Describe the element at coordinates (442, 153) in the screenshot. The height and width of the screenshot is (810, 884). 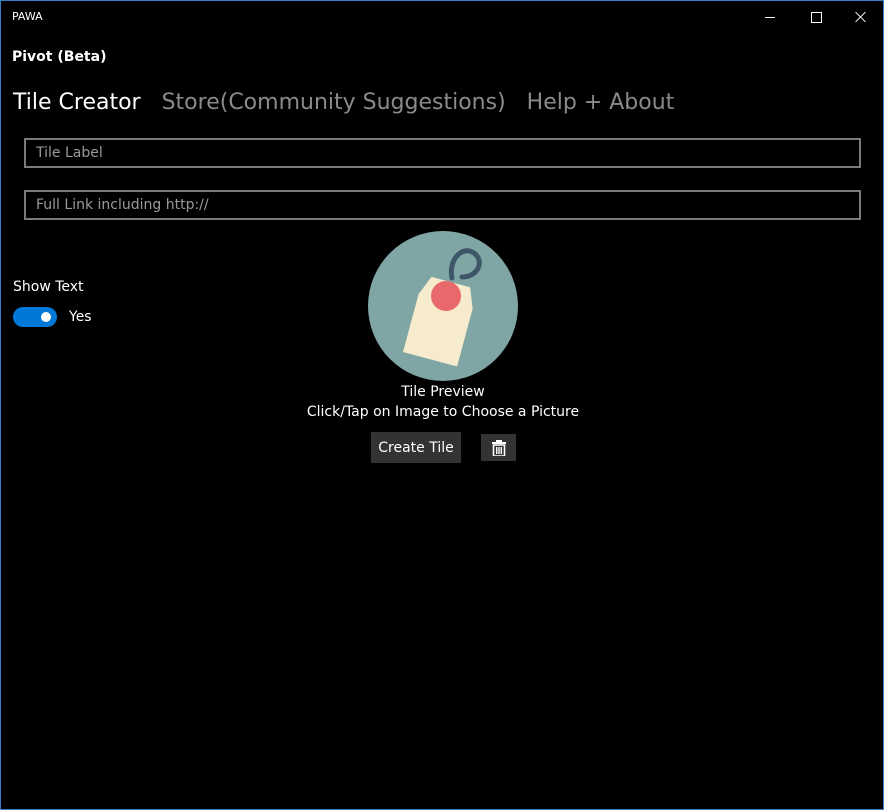
I see `tile-label-input` at that location.